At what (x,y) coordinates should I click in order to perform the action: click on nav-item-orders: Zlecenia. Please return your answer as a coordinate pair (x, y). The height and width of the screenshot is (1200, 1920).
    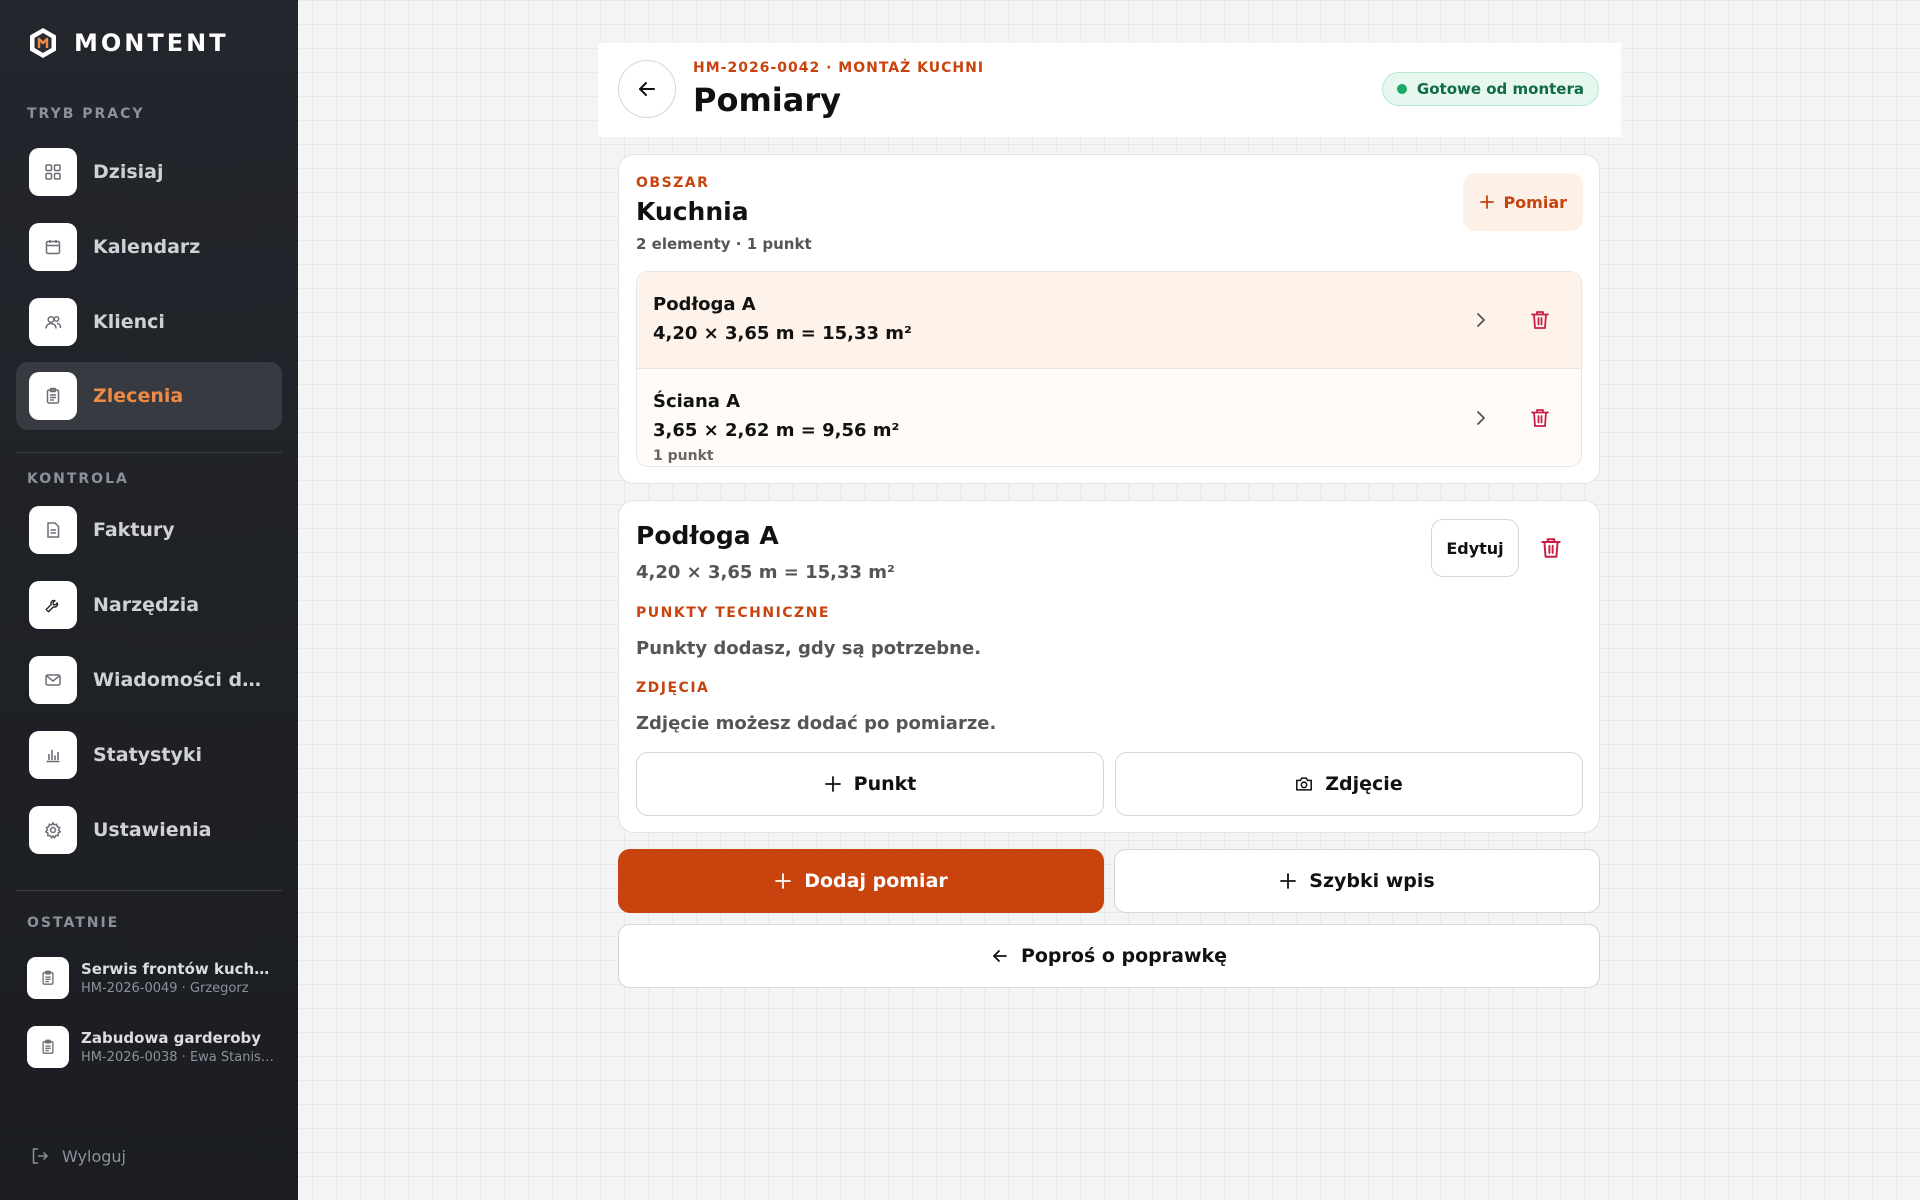
    Looking at the image, I should click on (149, 396).